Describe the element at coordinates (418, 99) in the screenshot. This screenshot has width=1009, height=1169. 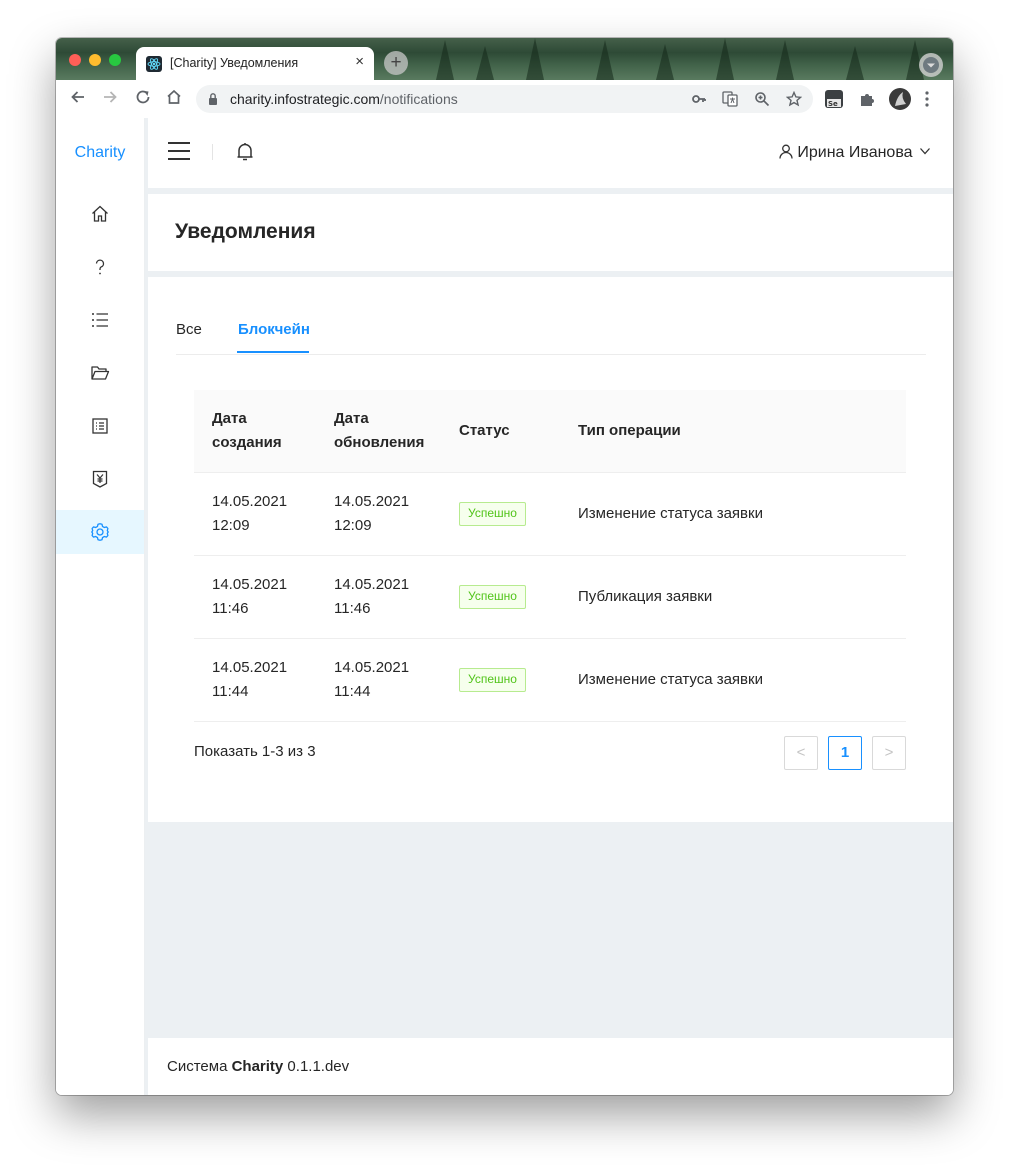
I see `url-path: /notifications` at that location.